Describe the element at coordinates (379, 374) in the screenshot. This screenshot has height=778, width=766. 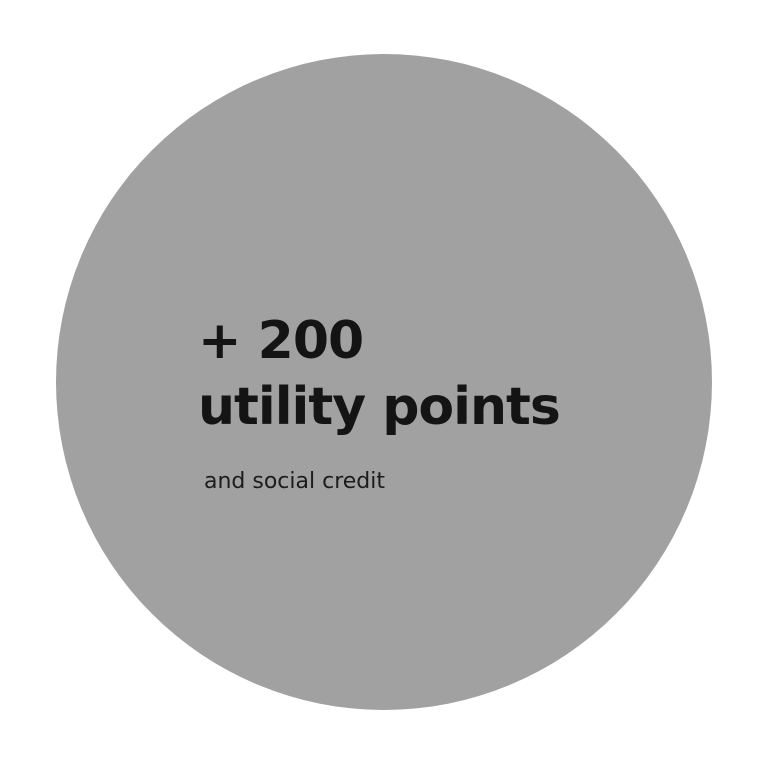
I see `points-headline: + 200 utility points` at that location.